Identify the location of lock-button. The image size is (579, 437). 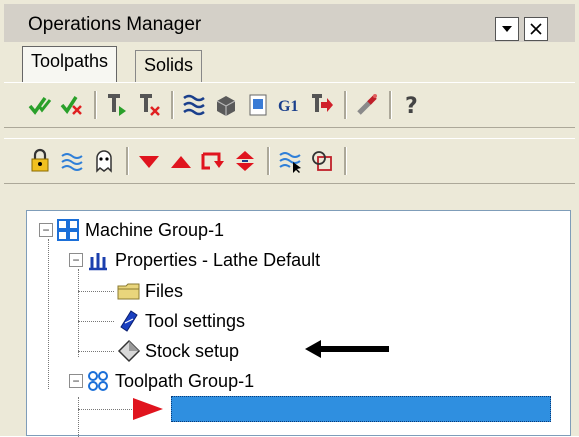
(40, 161).